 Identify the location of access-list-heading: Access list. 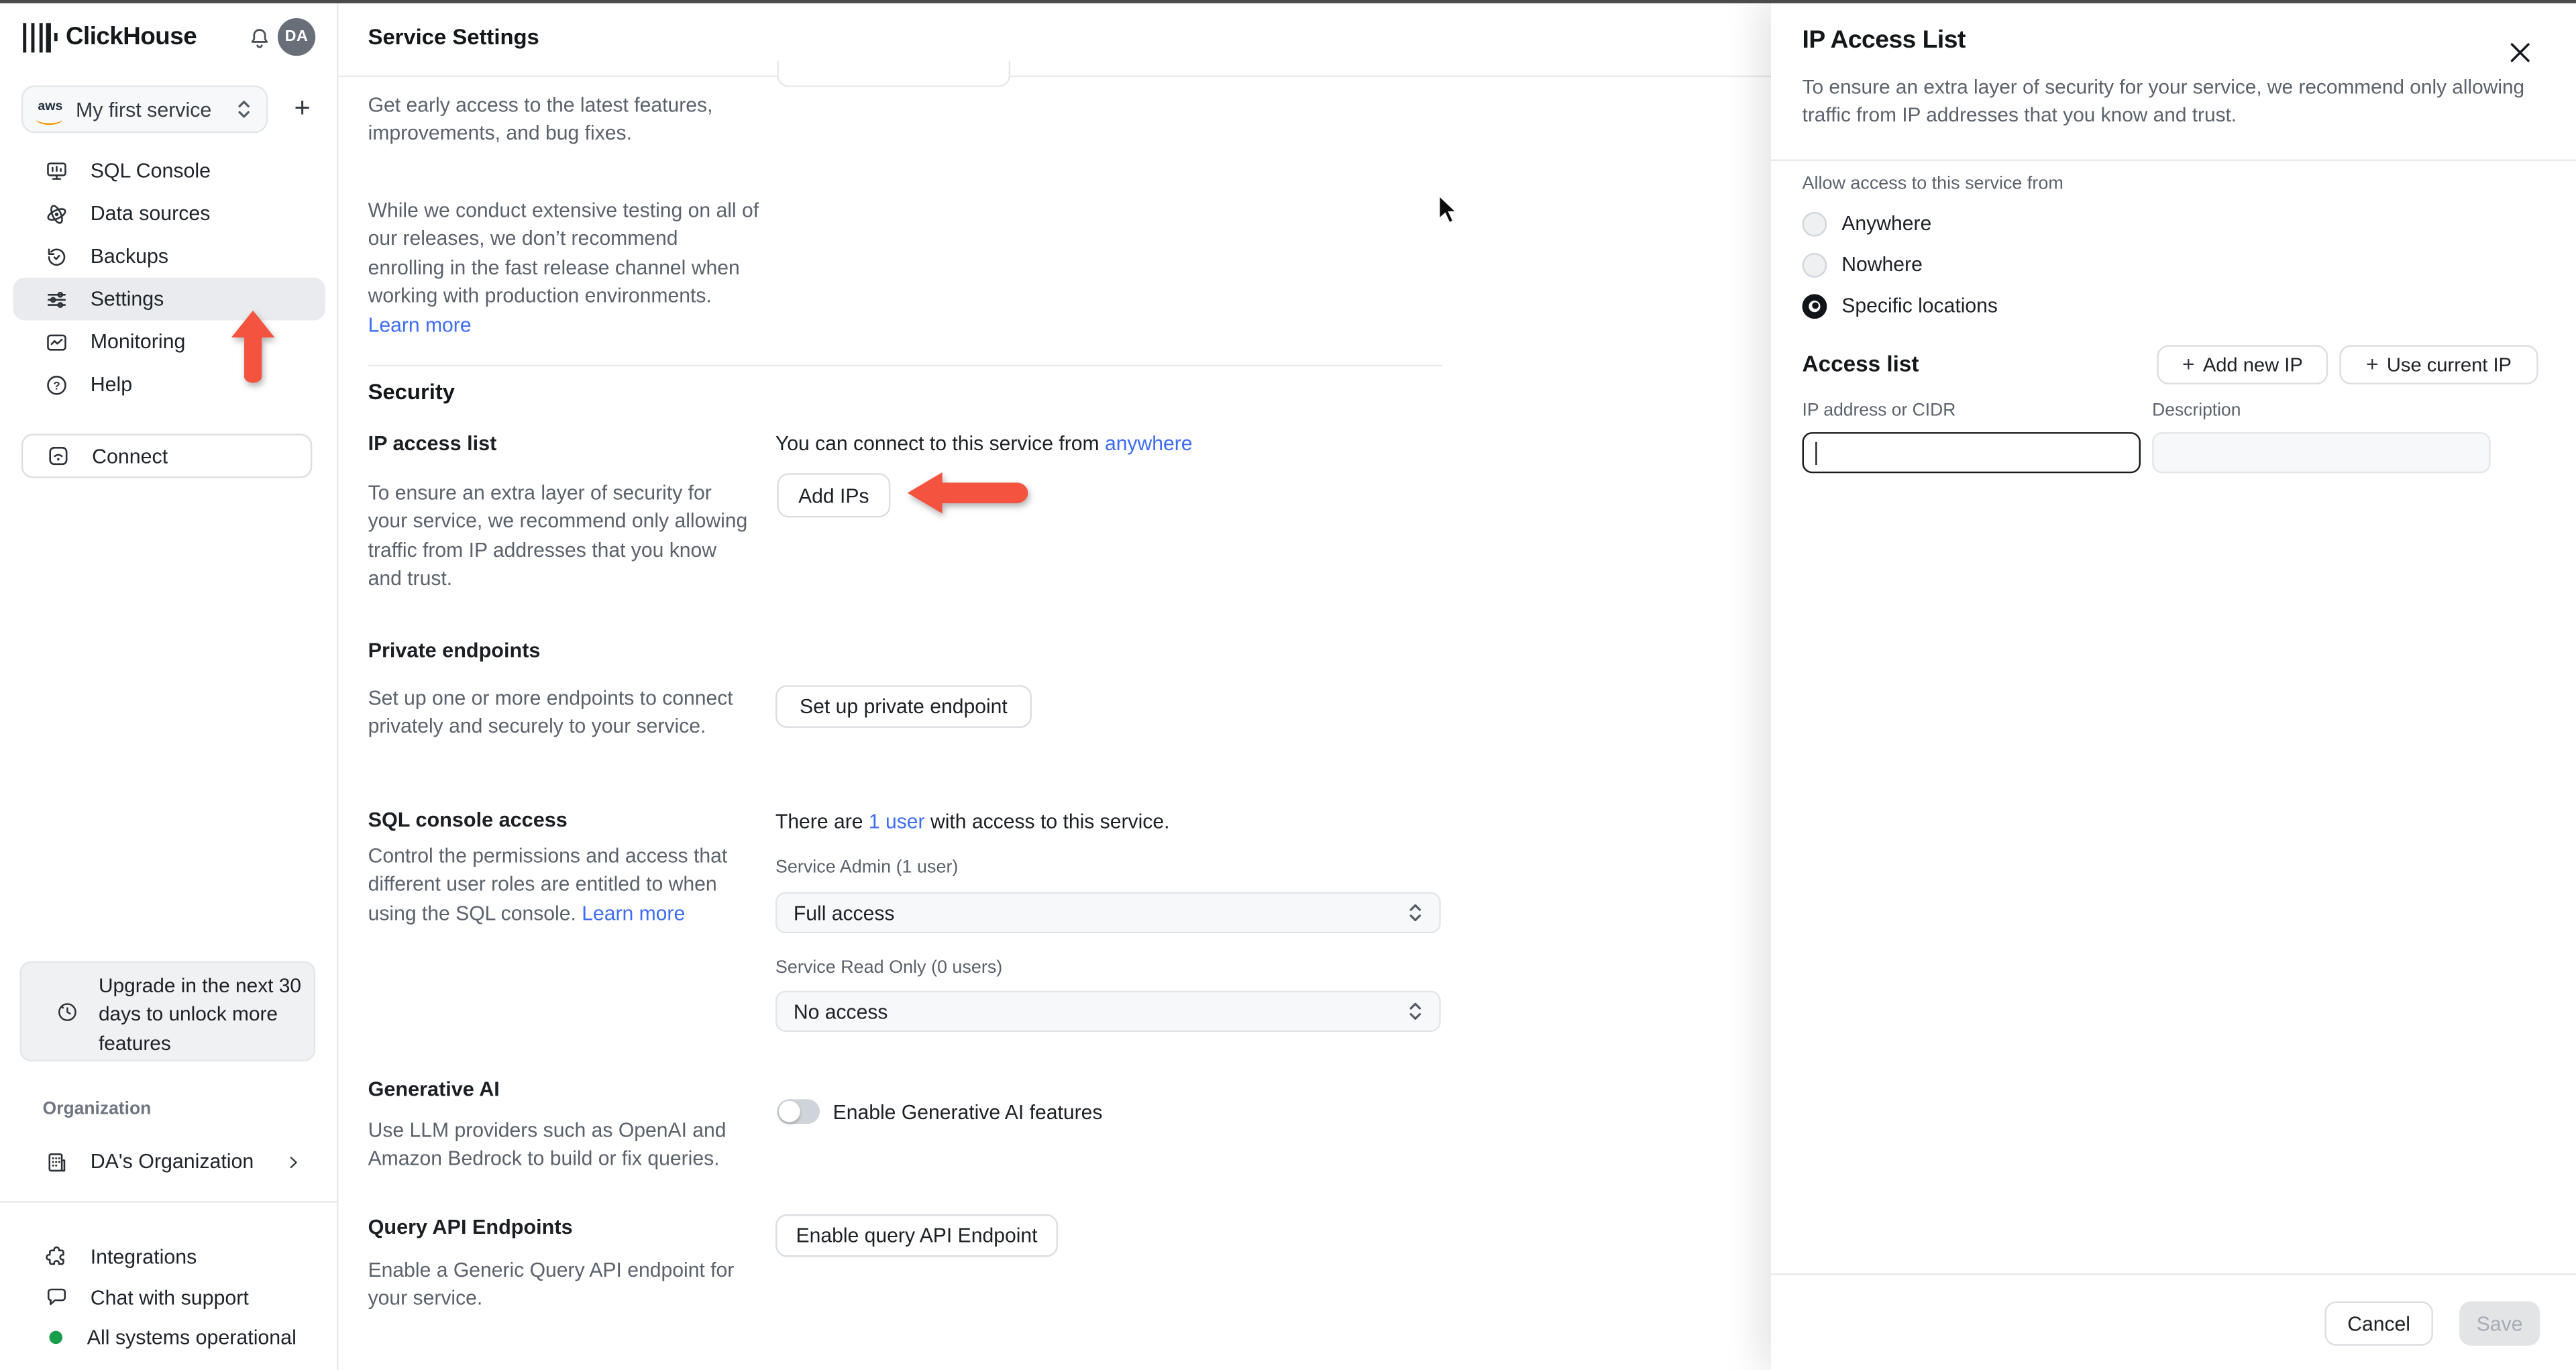
(1860, 364).